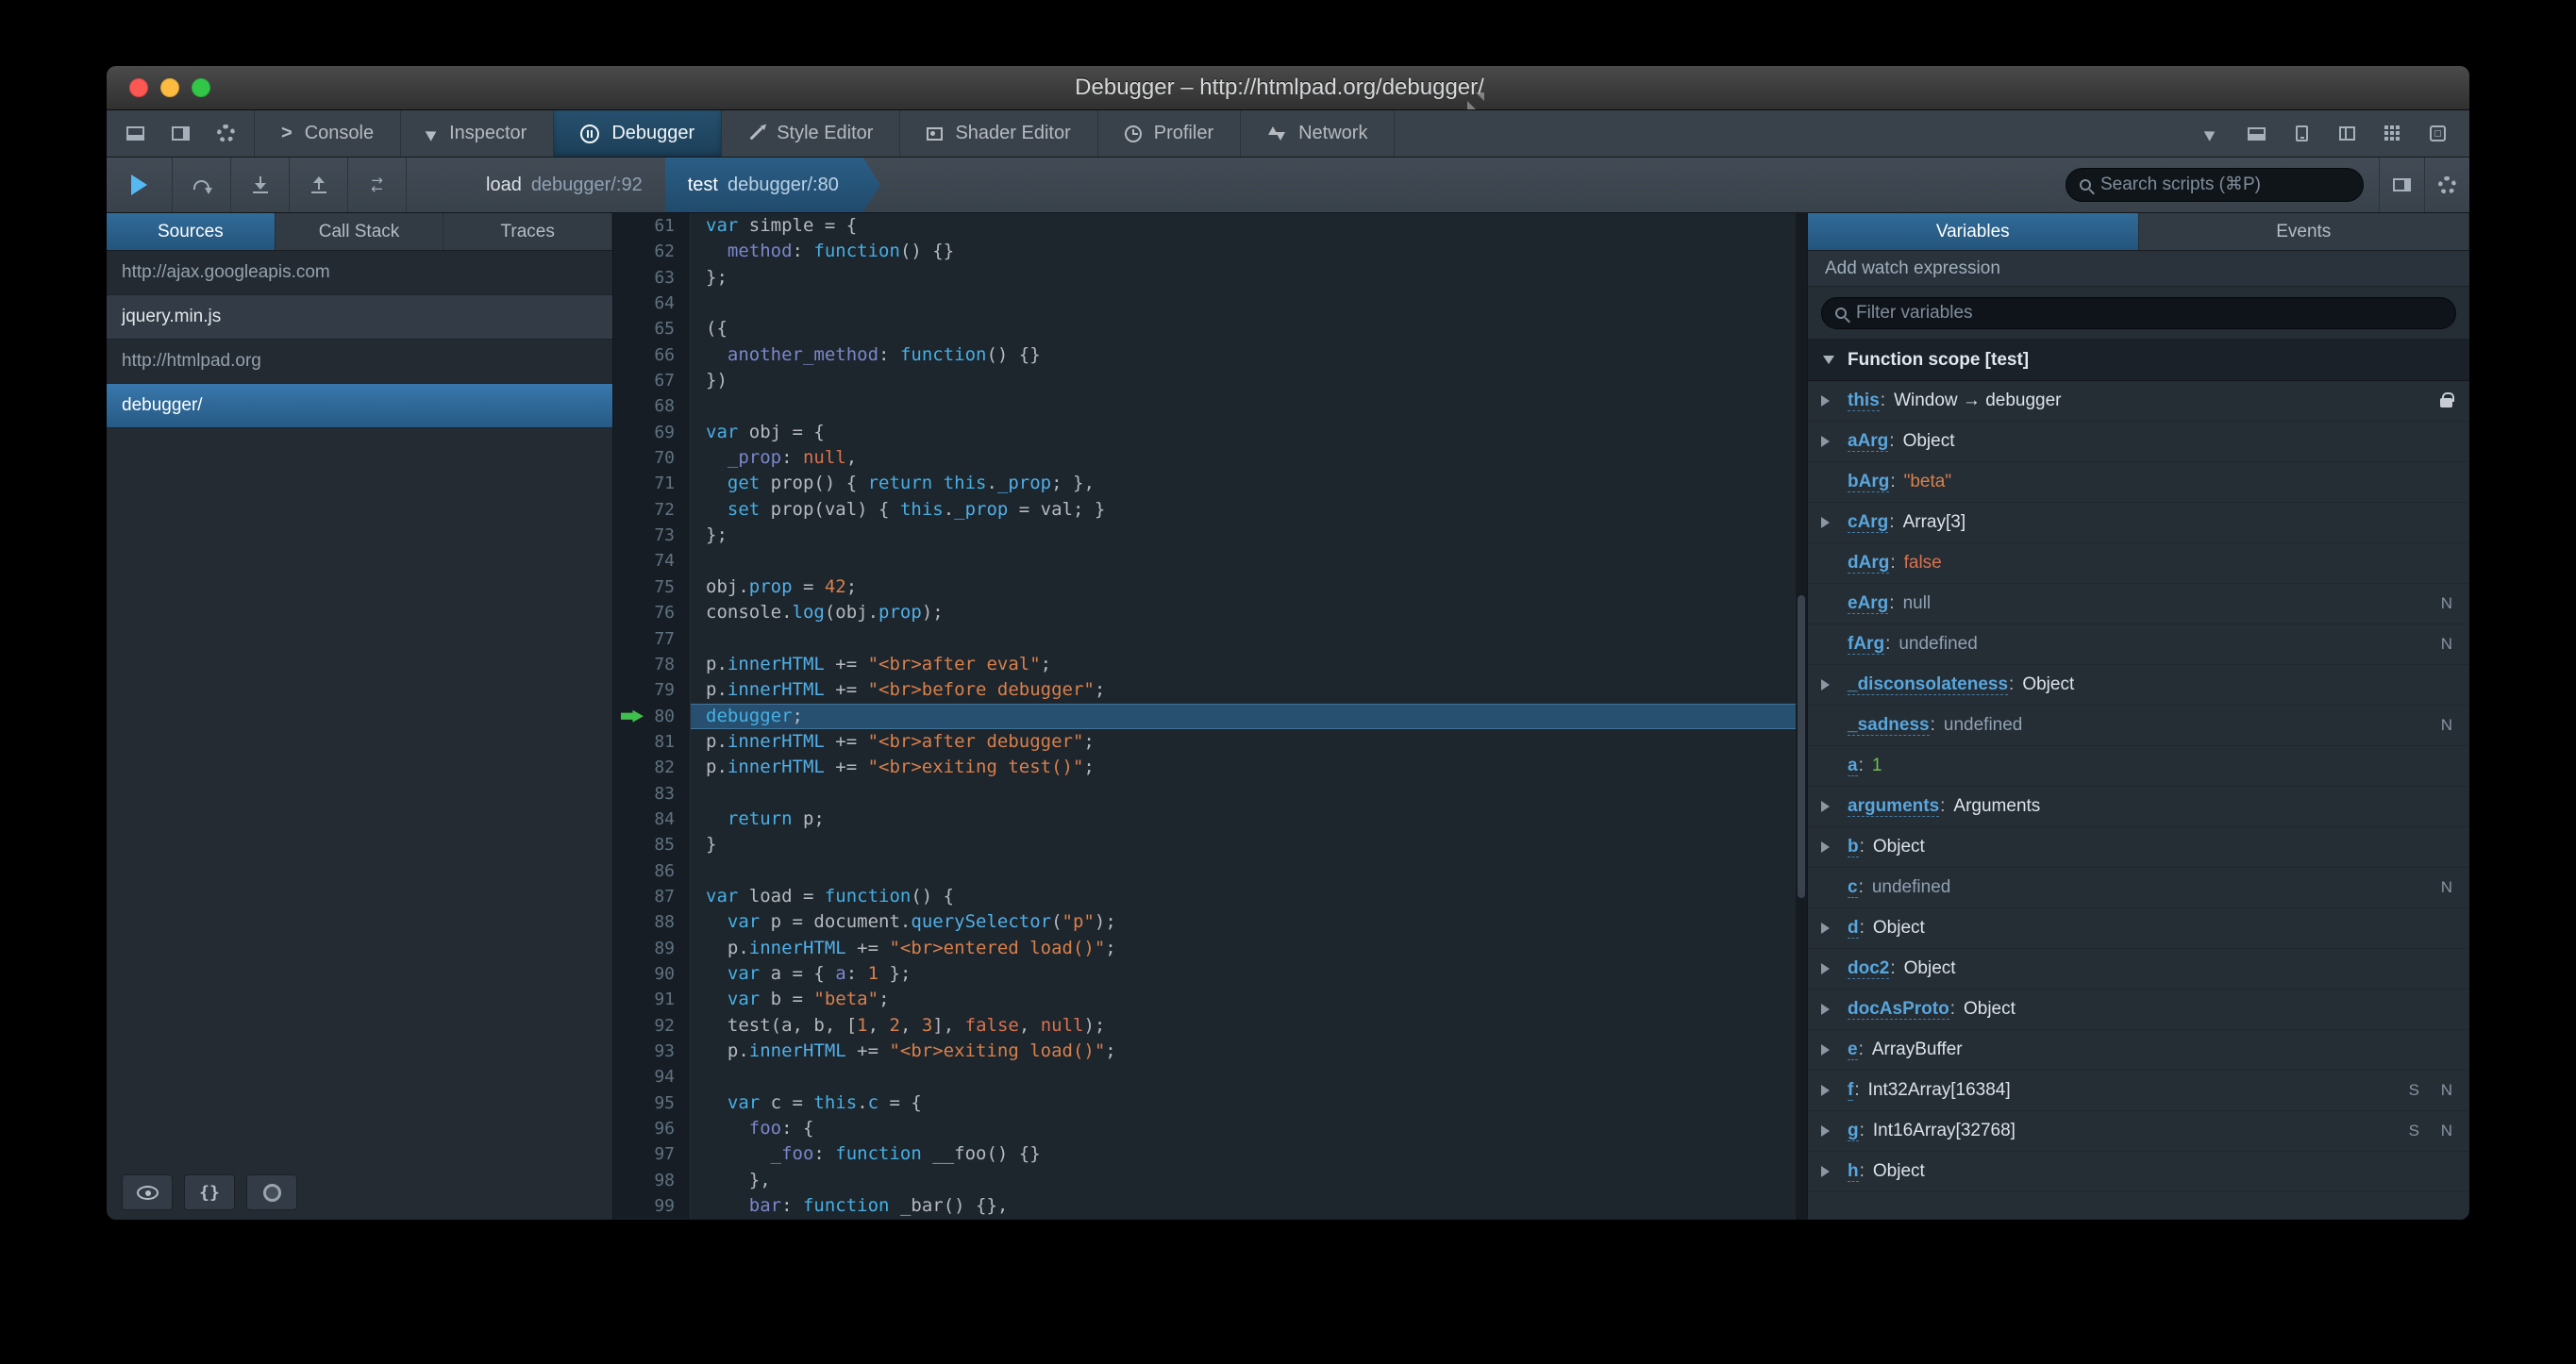  I want to click on line-number: 85, so click(652, 845).